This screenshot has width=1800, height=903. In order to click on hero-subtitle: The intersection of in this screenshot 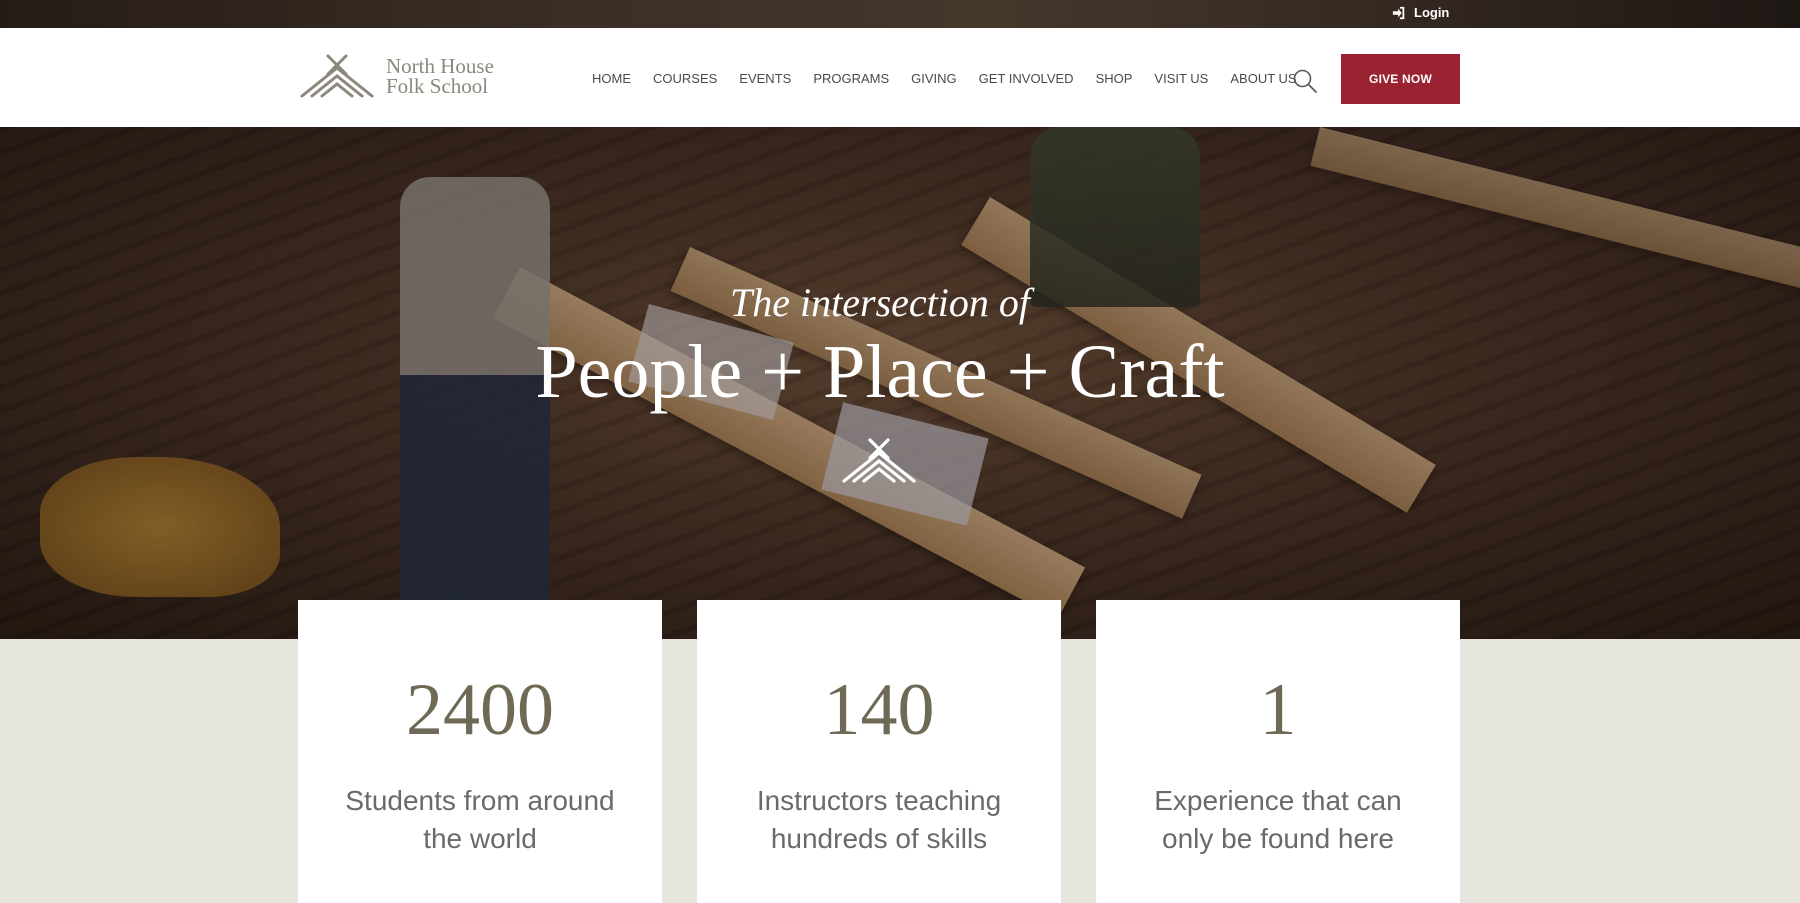, I will do `click(880, 302)`.